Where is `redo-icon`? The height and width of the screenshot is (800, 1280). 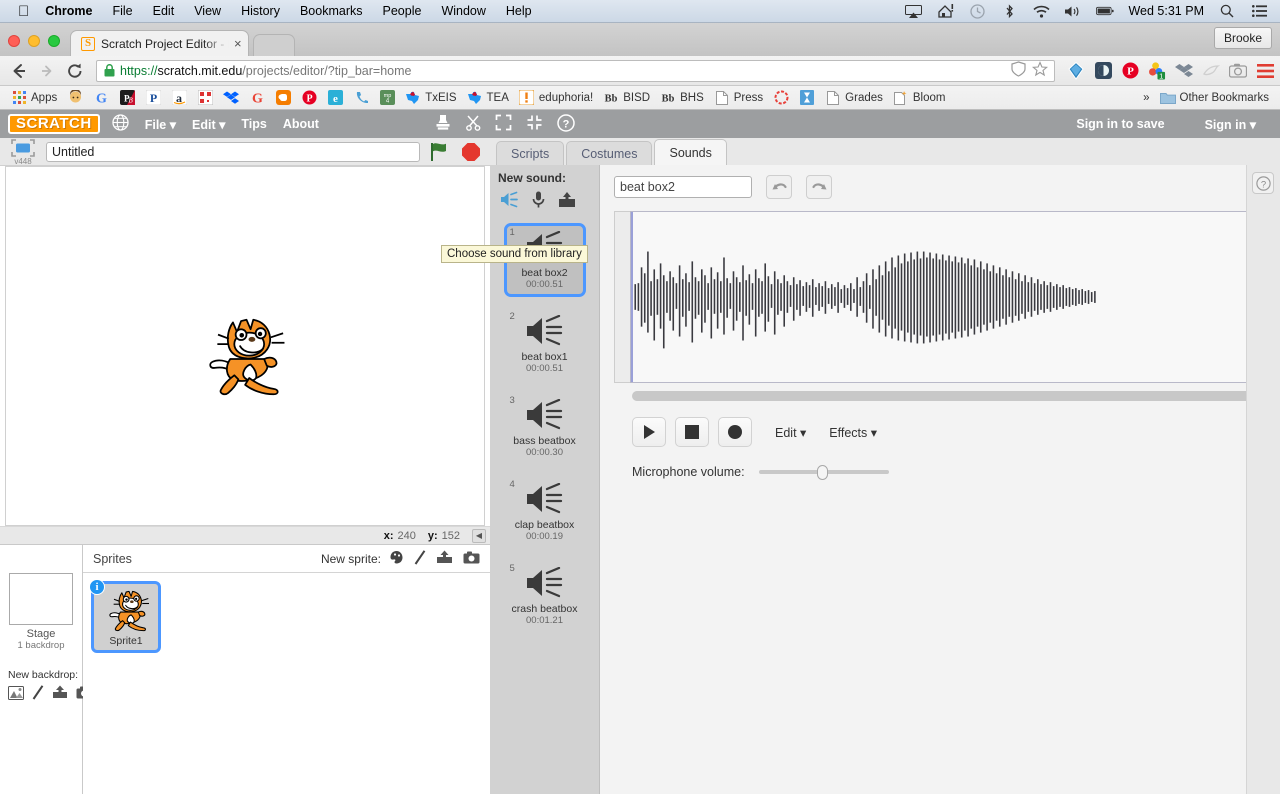 redo-icon is located at coordinates (819, 187).